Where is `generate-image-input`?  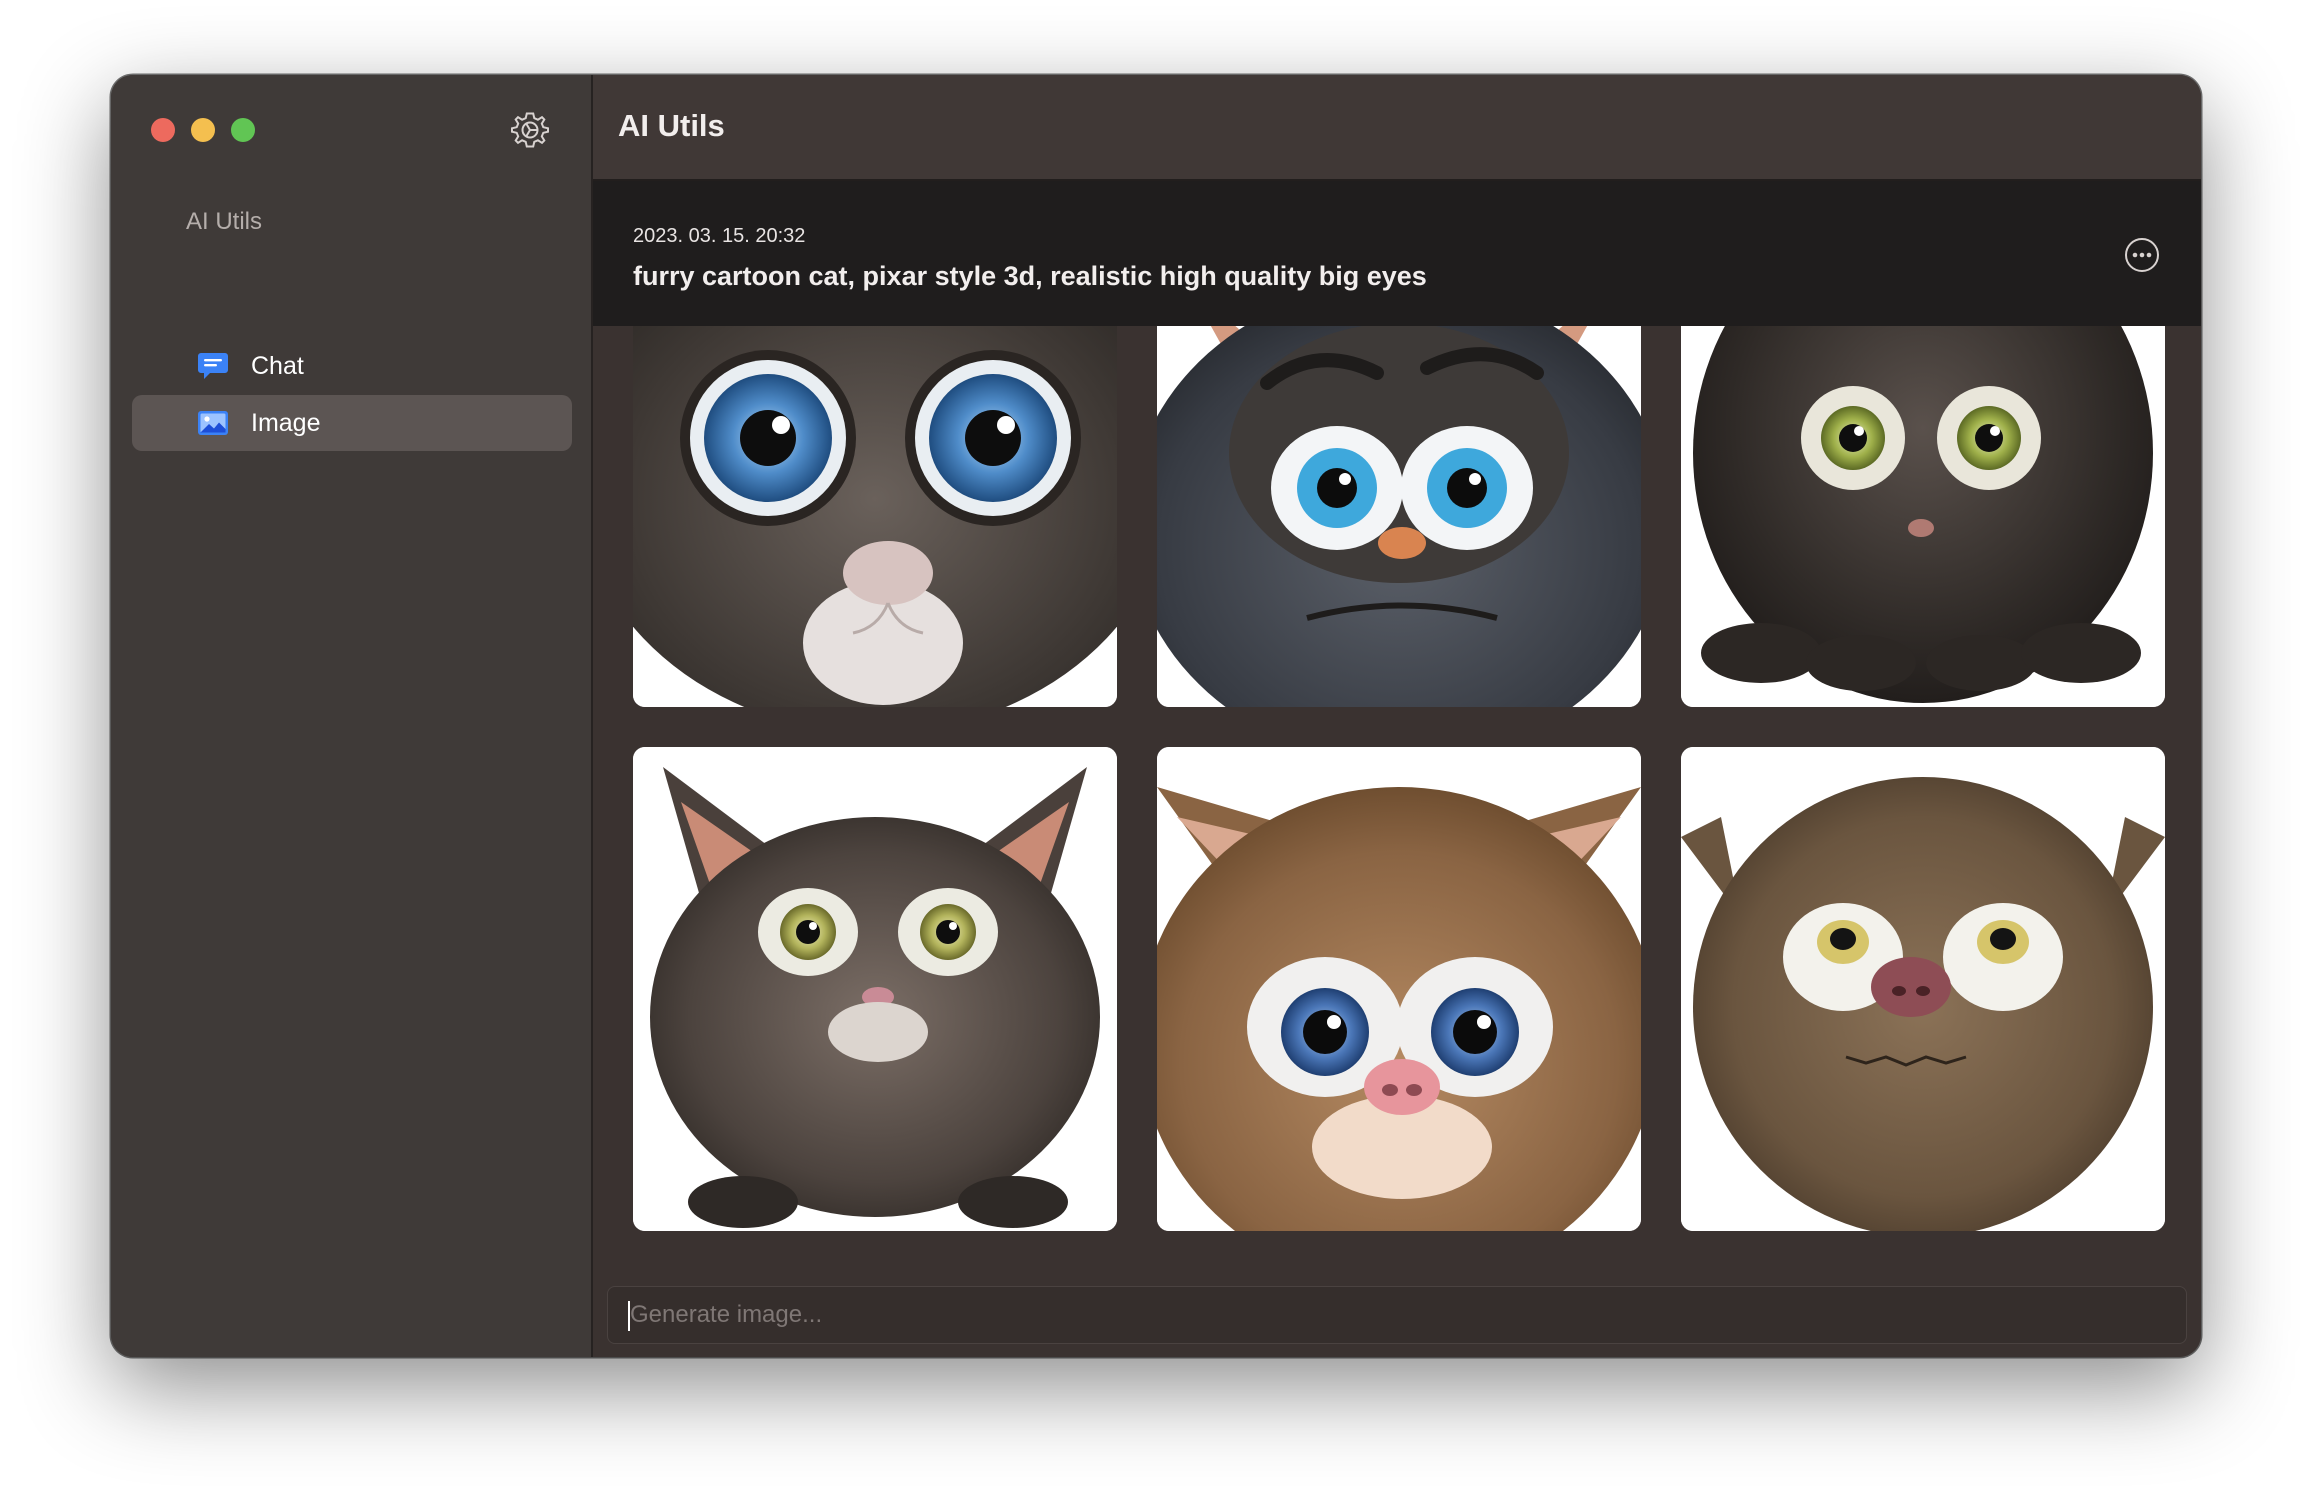 generate-image-input is located at coordinates (1397, 1315).